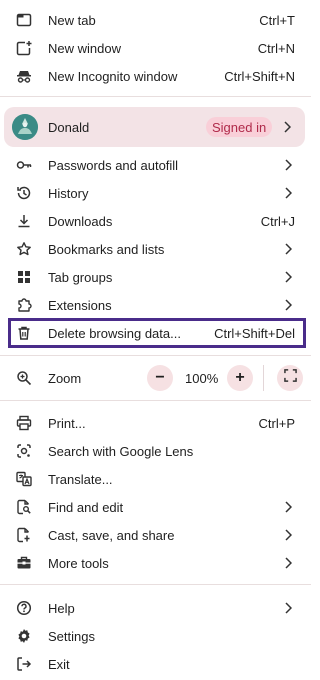 Image resolution: width=320 pixels, height=680 pixels. I want to click on menu-item-new-incognito: New Incognito window Ctrl+Shift+N, so click(155, 76).